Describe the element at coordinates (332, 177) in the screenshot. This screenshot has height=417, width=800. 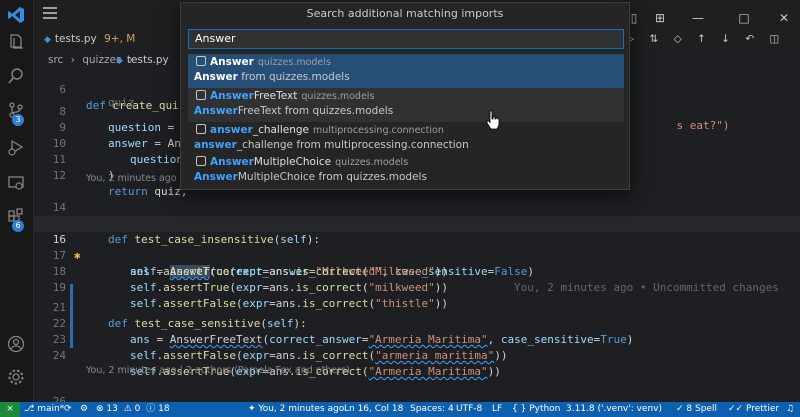
I see `item-detail: MultipleChoice from quizzes.models` at that location.